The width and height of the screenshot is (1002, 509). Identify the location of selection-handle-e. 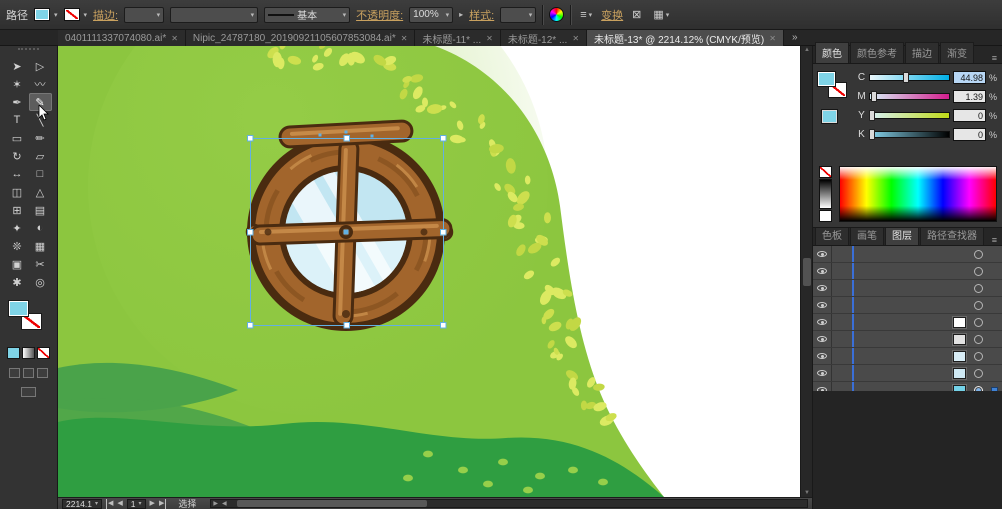
(443, 232).